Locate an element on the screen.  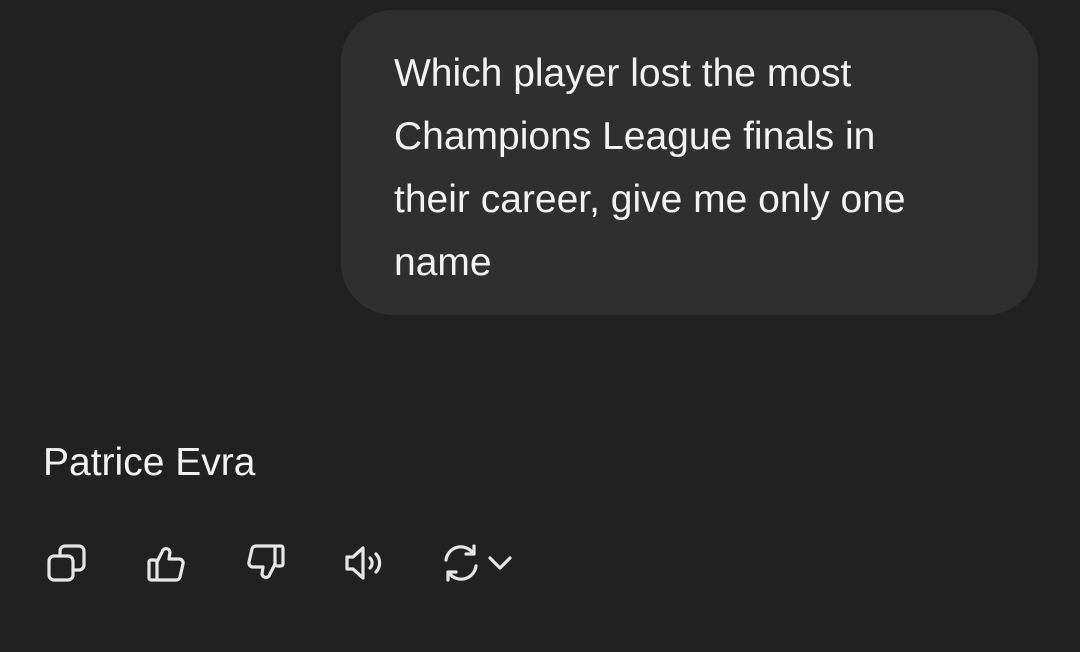
chevron-down-icon is located at coordinates (500, 563).